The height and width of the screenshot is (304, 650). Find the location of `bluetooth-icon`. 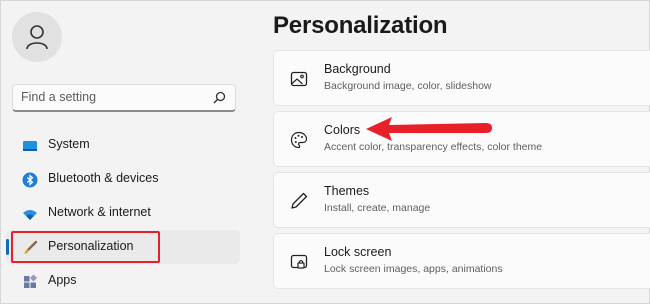

bluetooth-icon is located at coordinates (30, 180).